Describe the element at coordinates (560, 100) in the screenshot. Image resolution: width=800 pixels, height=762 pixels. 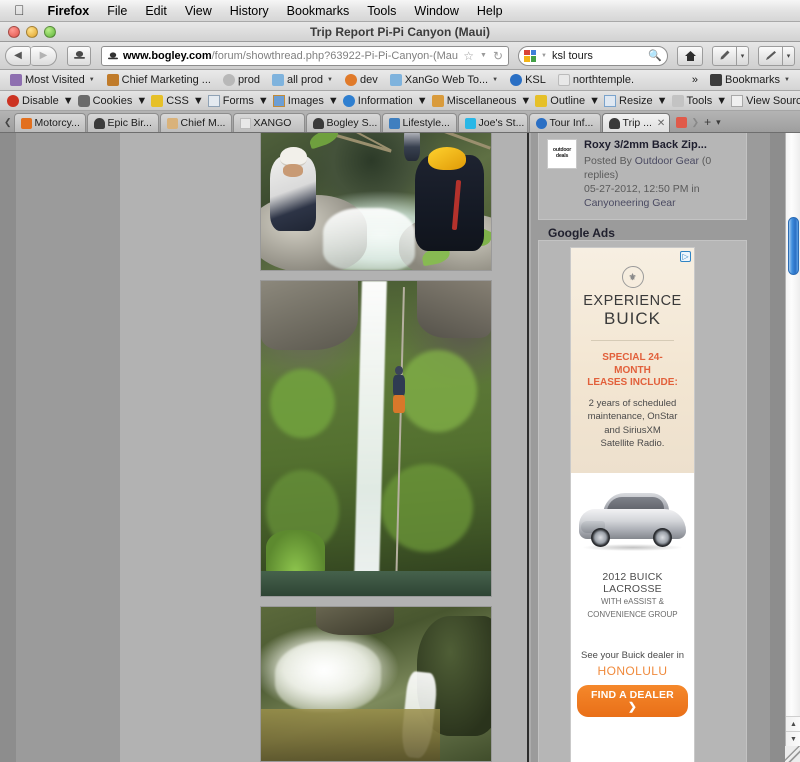
I see `devtool-outline: Outline` at that location.